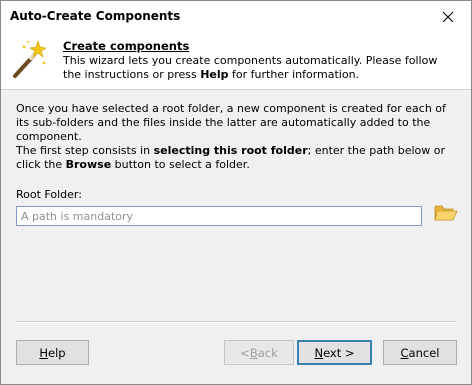 This screenshot has height=385, width=472. What do you see at coordinates (334, 352) in the screenshot?
I see `next-button: Next >` at bounding box center [334, 352].